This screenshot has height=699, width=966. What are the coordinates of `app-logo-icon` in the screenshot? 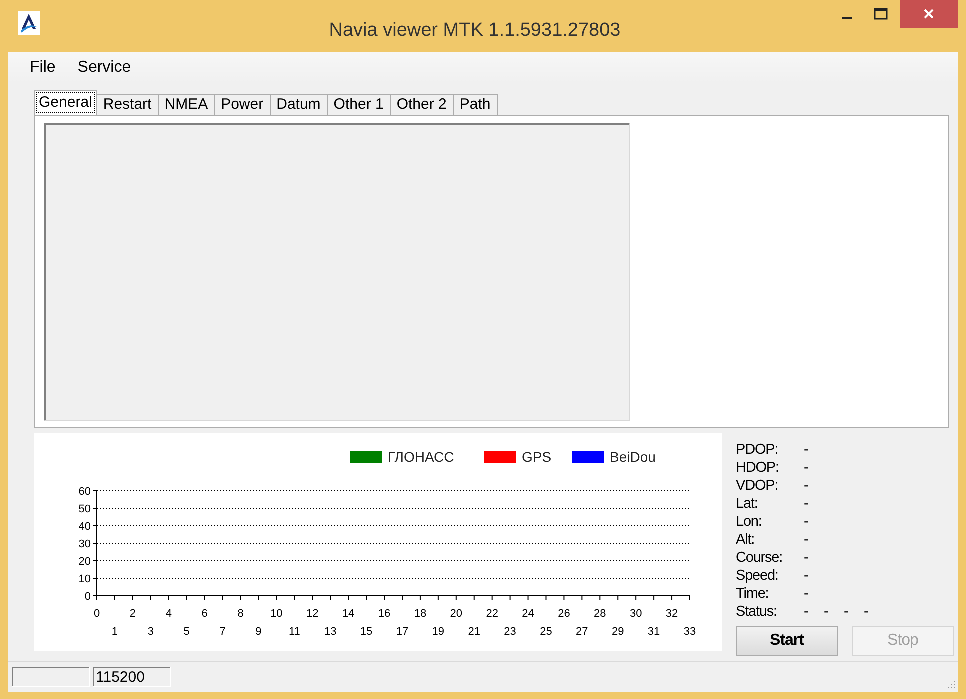 It's located at (29, 23).